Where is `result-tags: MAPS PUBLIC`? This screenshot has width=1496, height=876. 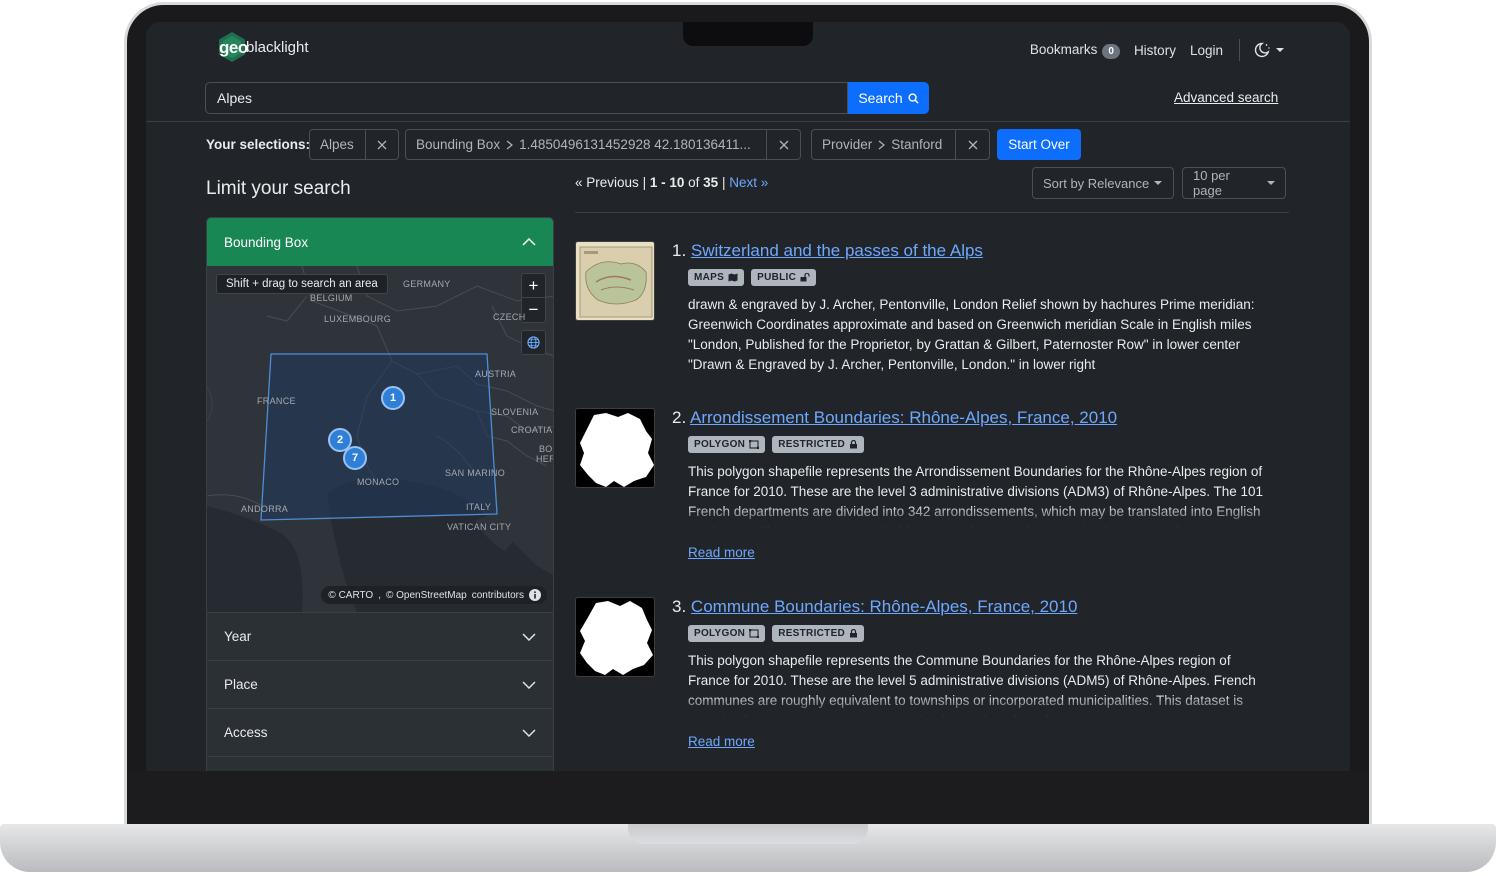
result-tags: MAPS PUBLIC is located at coordinates (752, 277).